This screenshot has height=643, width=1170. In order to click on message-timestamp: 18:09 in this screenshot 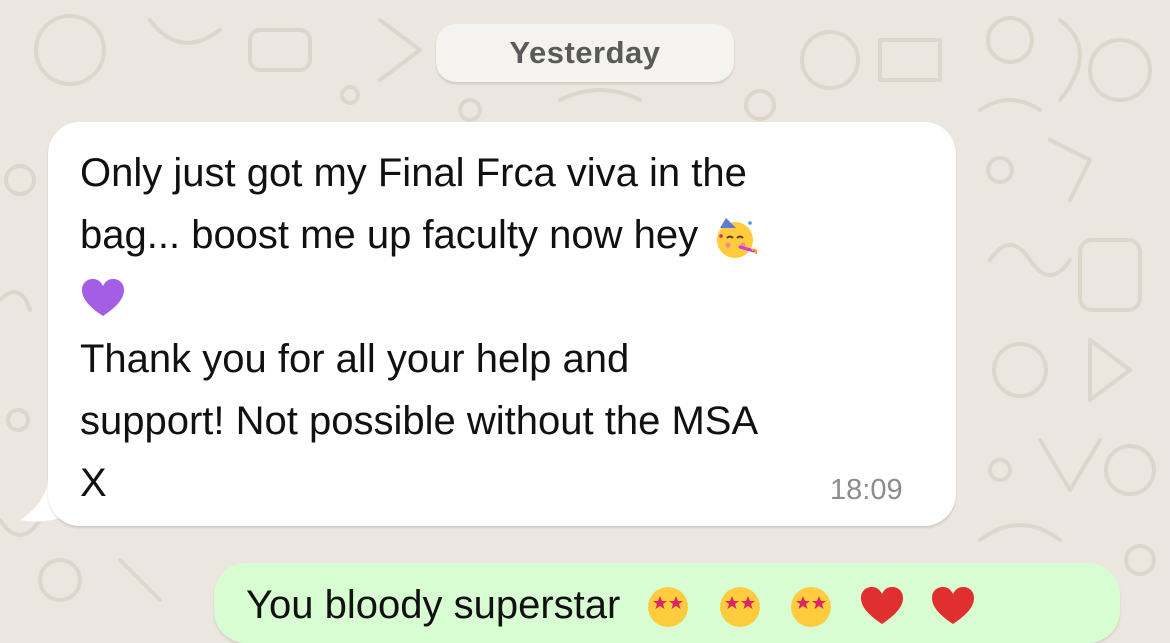, I will do `click(866, 490)`.